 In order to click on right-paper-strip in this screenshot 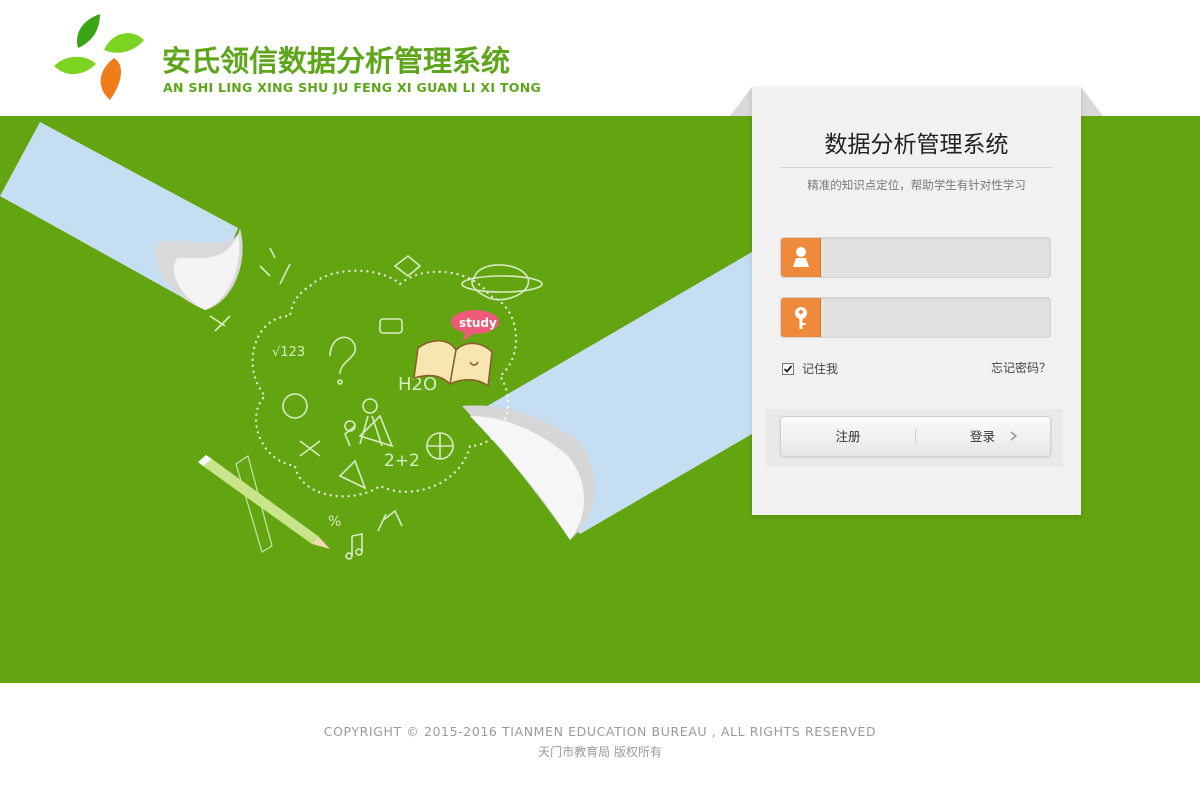, I will do `click(607, 396)`.